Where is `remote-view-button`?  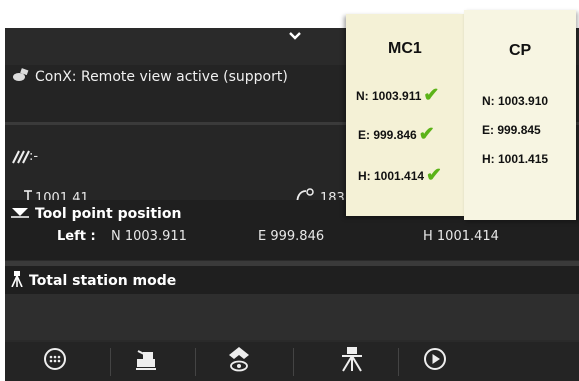
remote-view-button is located at coordinates (239, 361).